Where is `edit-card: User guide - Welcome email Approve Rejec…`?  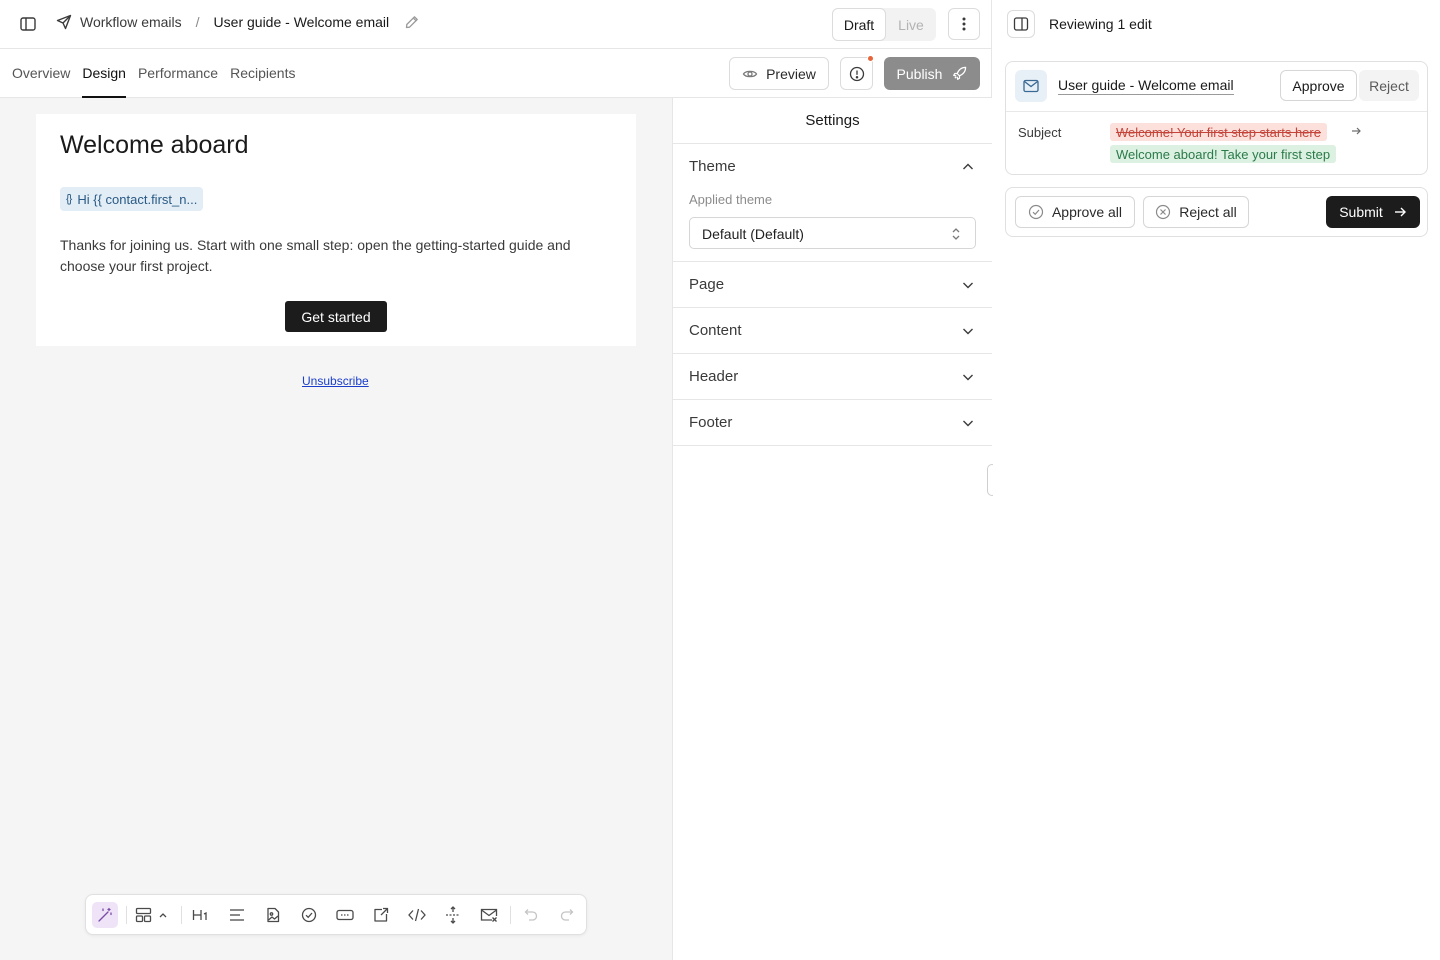
edit-card: User guide - Welcome email Approve Rejec… is located at coordinates (1216, 118).